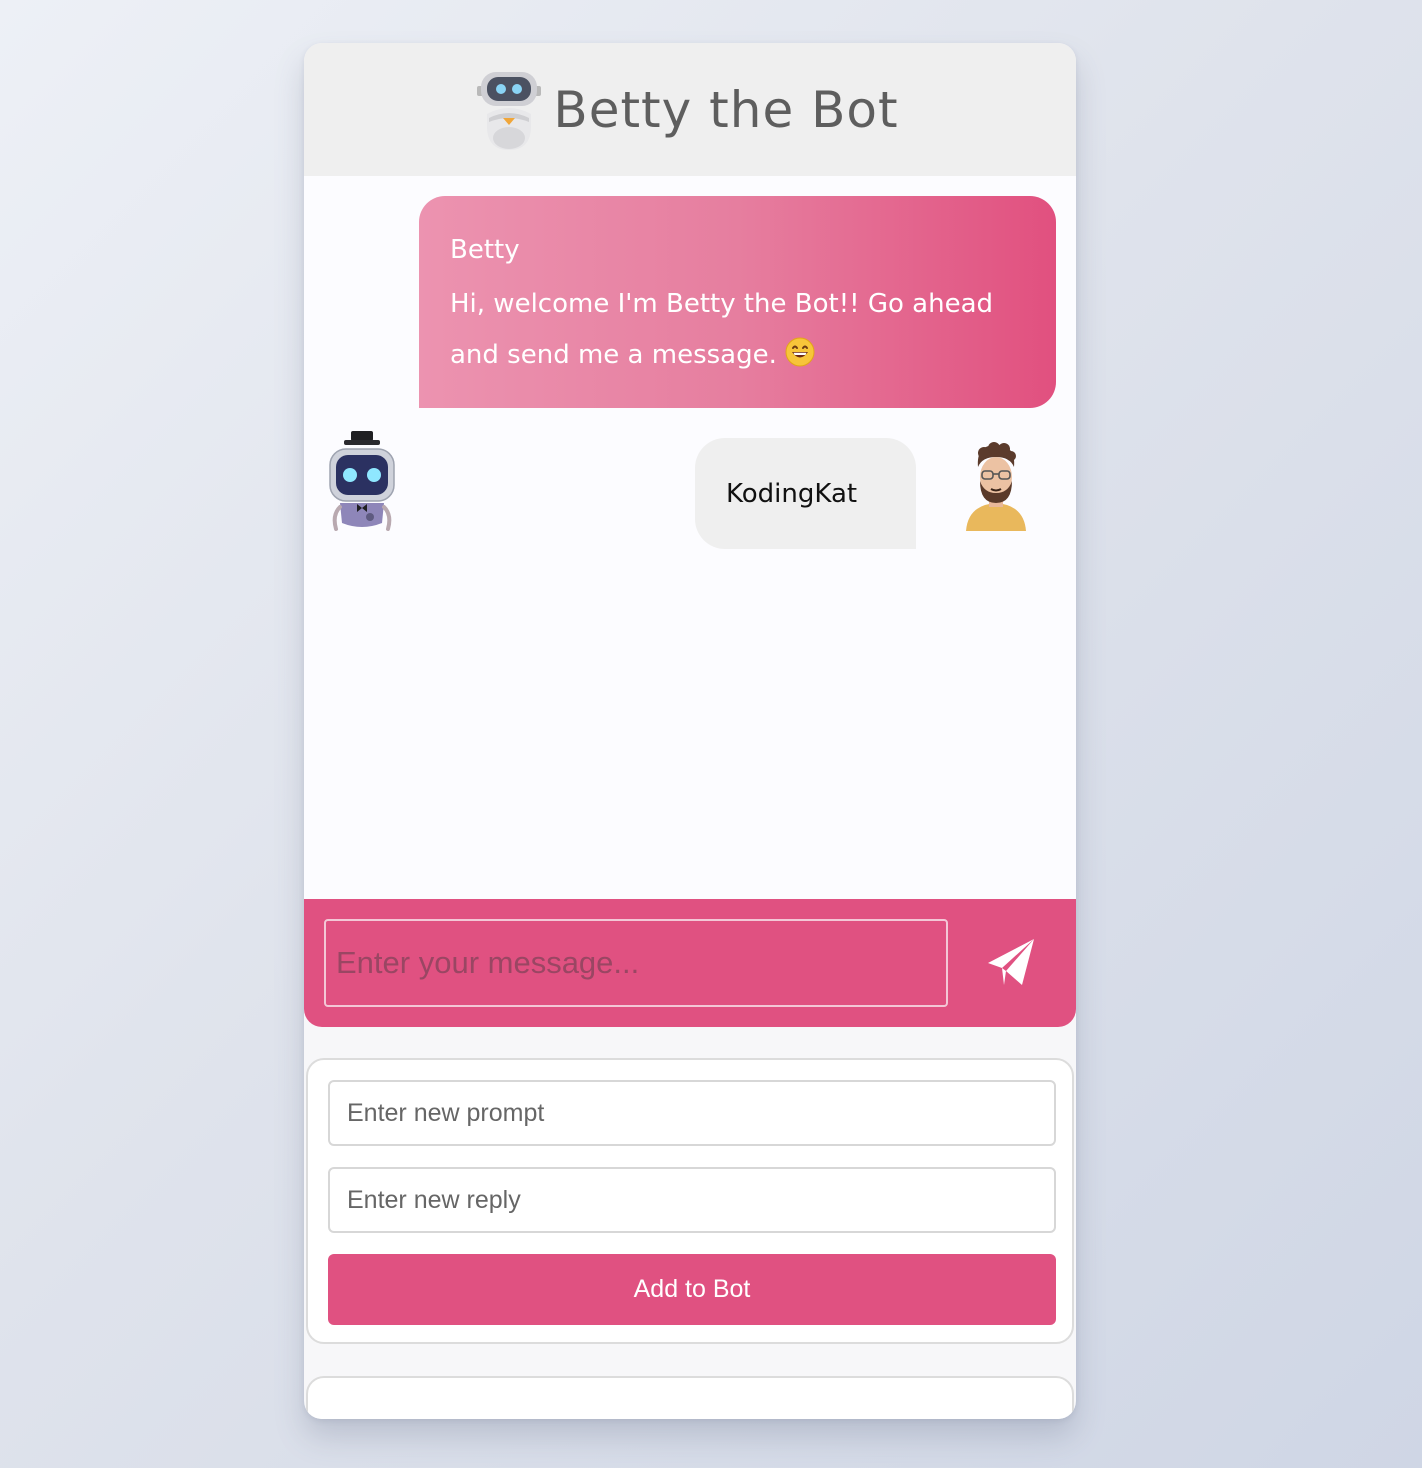 This screenshot has width=1422, height=1468. I want to click on paper-plane-icon, so click(1011, 962).